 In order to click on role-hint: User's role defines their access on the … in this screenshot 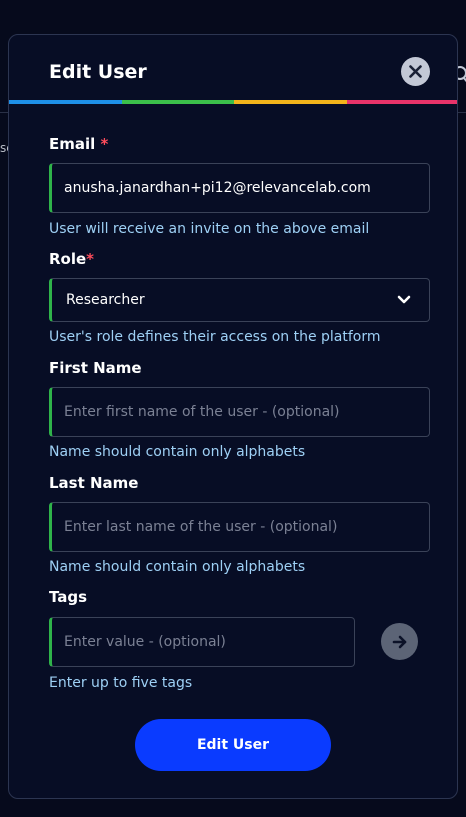, I will do `click(215, 337)`.